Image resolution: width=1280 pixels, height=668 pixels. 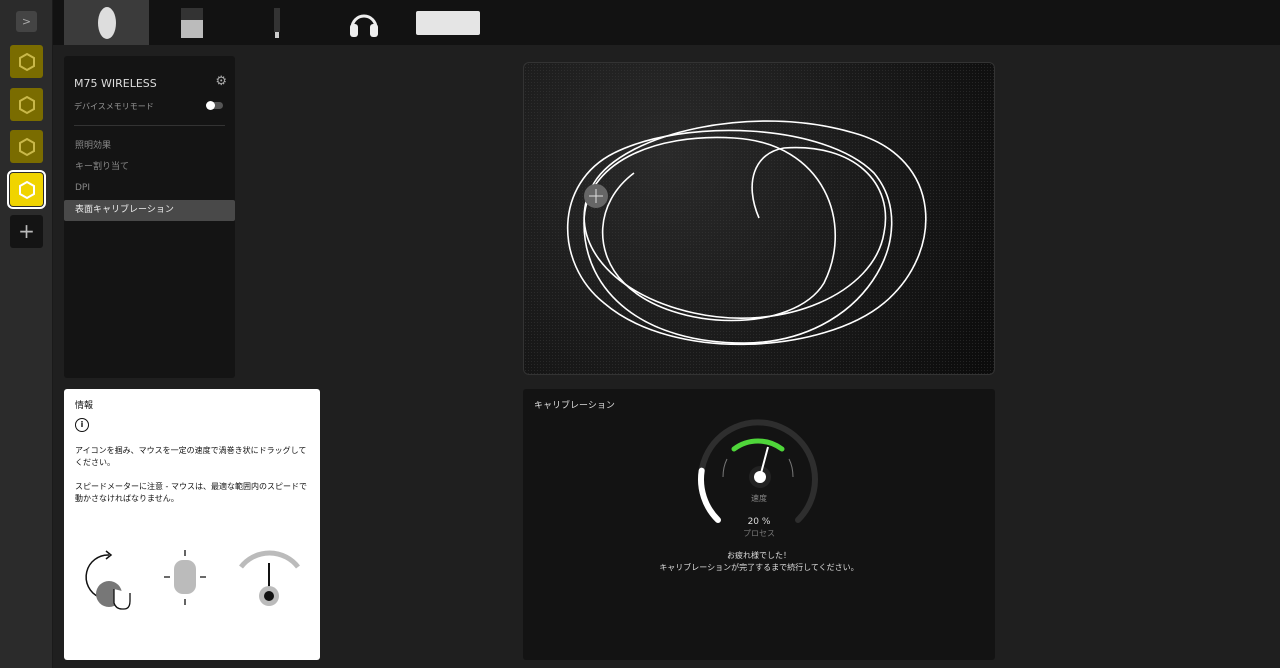 I want to click on info-title: 情報, so click(x=84, y=406).